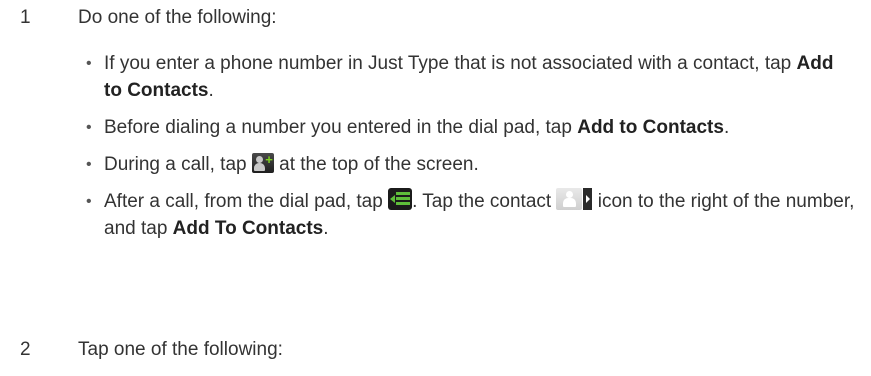 The height and width of the screenshot is (376, 871). I want to click on item-text-end: at the top of the screen., so click(376, 164).